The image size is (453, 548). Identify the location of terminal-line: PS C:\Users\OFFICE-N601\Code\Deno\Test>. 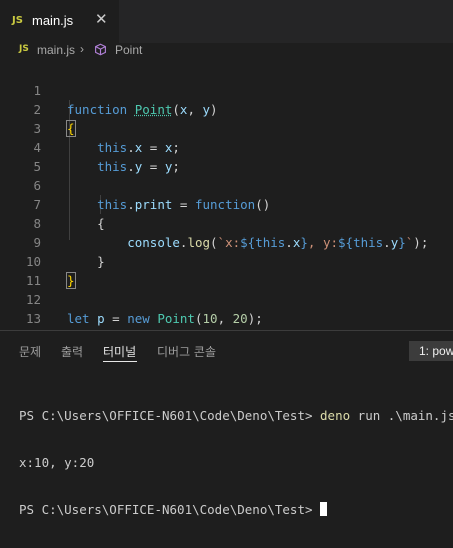
(236, 509).